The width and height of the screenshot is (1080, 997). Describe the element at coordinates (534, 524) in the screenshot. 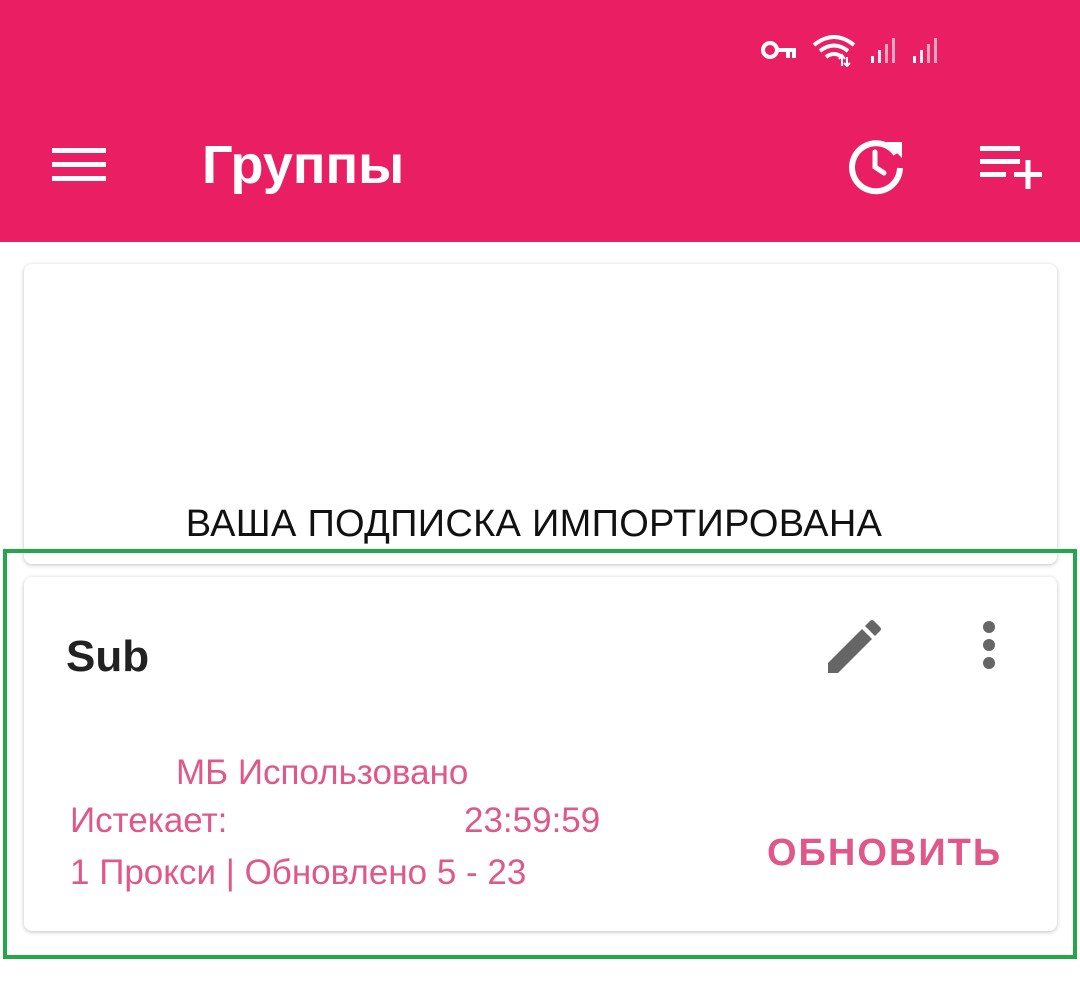

I see `import-caption: ВАША ПОДПИСКА ИМПОРТИРОВАНА` at that location.